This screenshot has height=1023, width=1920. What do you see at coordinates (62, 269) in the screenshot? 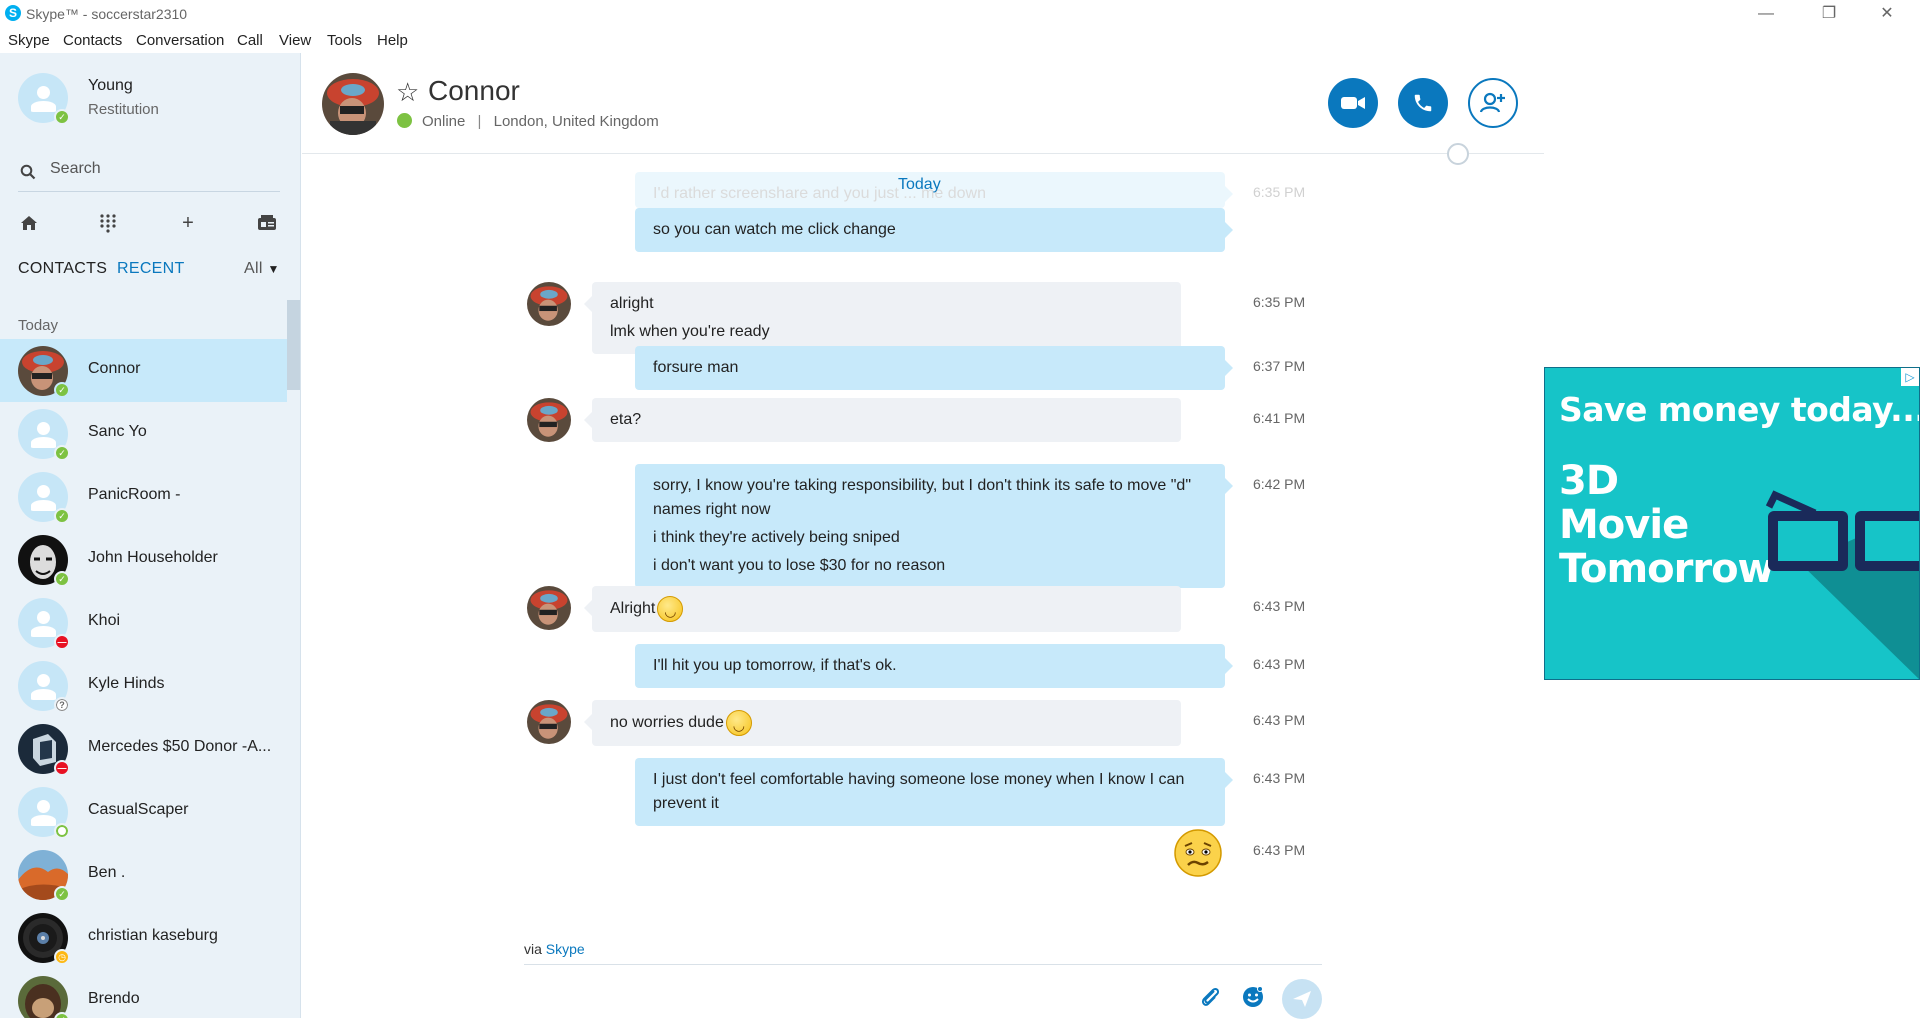
I see `tab-contacts: CONTACTS` at bounding box center [62, 269].